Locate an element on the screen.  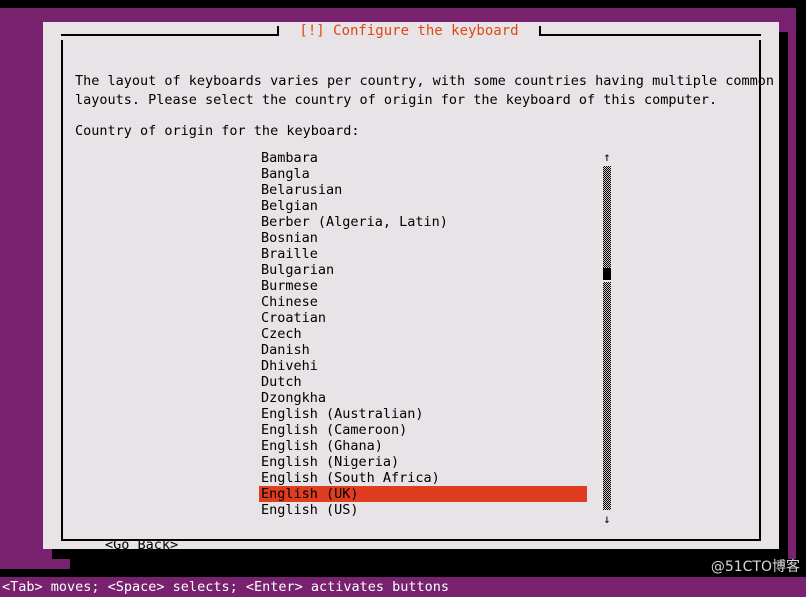
list-item: Bulgarian is located at coordinates (424, 270).